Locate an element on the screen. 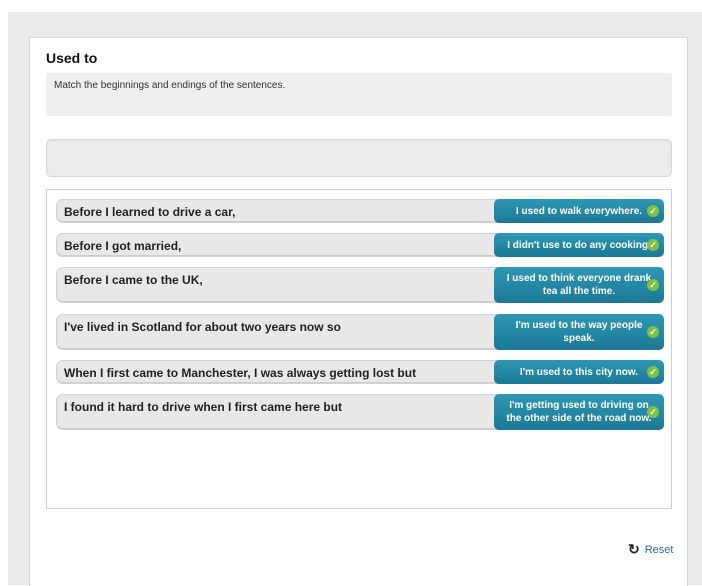 The width and height of the screenshot is (702, 586). sentence-ending-tile: I'm used to the way people speak. ✓ is located at coordinates (579, 332).